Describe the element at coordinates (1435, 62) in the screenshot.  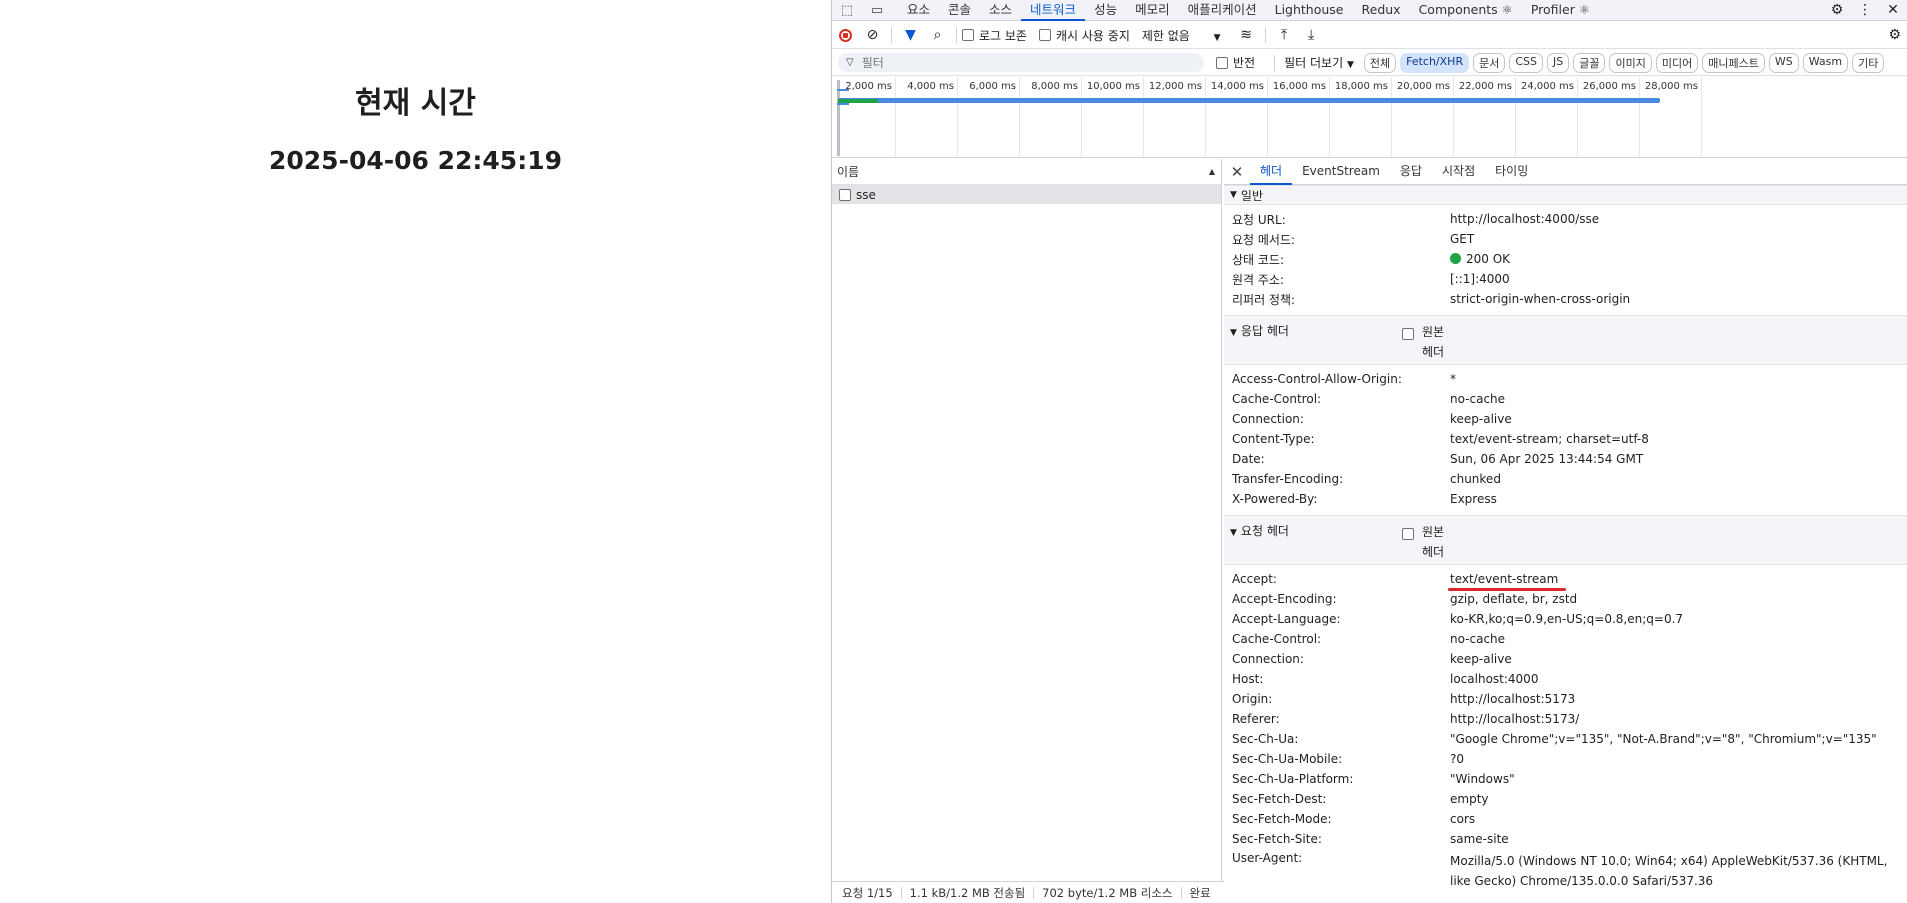
I see `filter-type-fetch-xhr: Fetch/XHR` at that location.